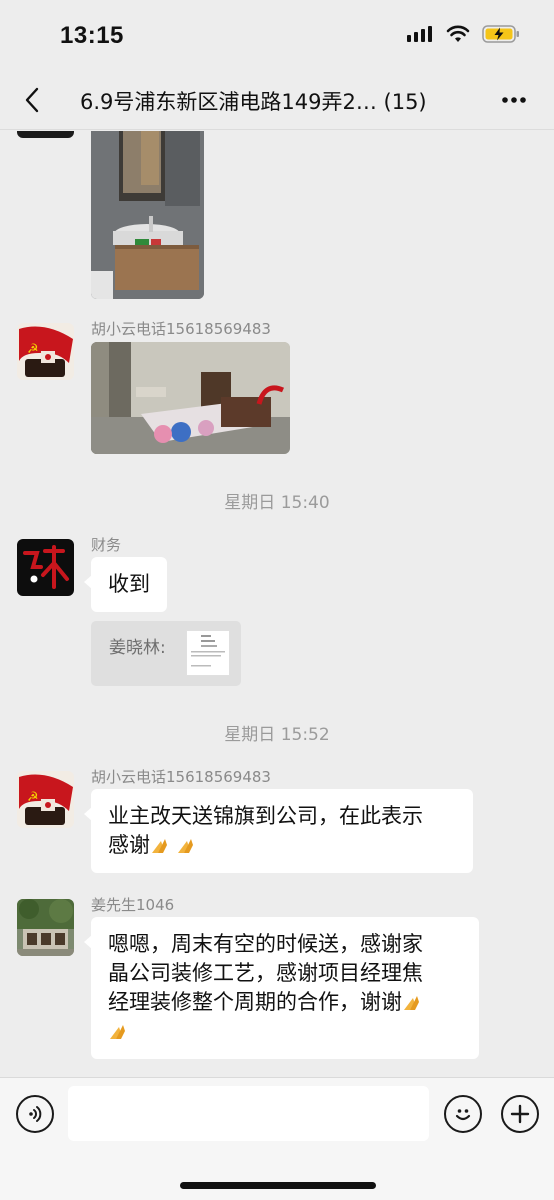 The width and height of the screenshot is (554, 1200). I want to click on message-input, so click(248, 1113).